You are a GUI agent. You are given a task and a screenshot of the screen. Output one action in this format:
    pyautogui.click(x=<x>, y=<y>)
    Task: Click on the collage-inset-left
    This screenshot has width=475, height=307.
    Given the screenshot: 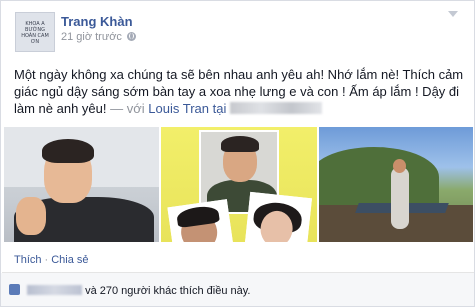 What is the action you would take?
    pyautogui.click(x=201, y=220)
    